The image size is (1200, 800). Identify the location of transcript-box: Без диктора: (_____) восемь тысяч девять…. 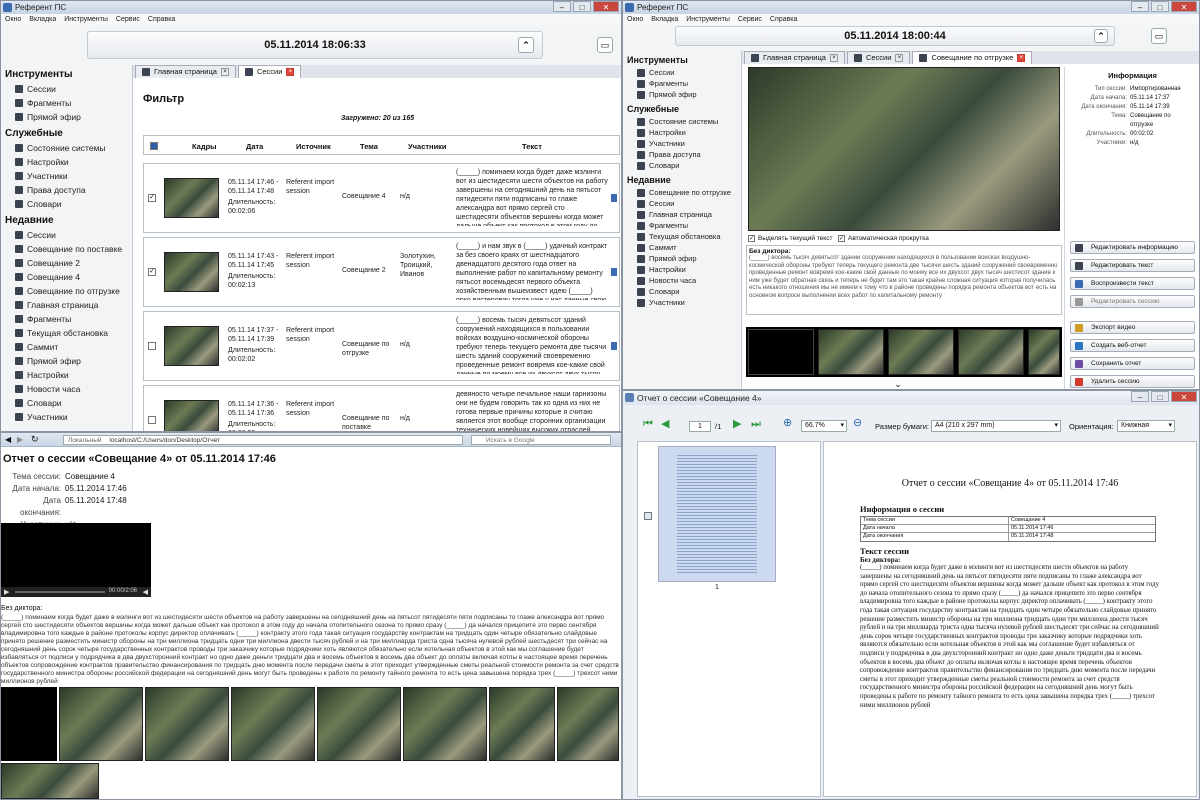
(904, 280).